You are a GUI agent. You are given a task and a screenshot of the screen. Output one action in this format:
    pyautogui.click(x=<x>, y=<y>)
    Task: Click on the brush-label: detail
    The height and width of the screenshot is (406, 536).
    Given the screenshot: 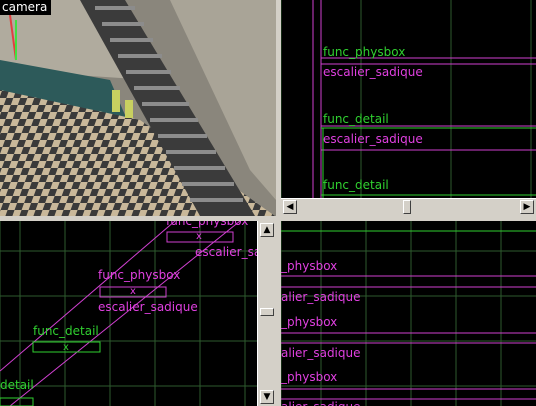 What is the action you would take?
    pyautogui.click(x=17, y=385)
    